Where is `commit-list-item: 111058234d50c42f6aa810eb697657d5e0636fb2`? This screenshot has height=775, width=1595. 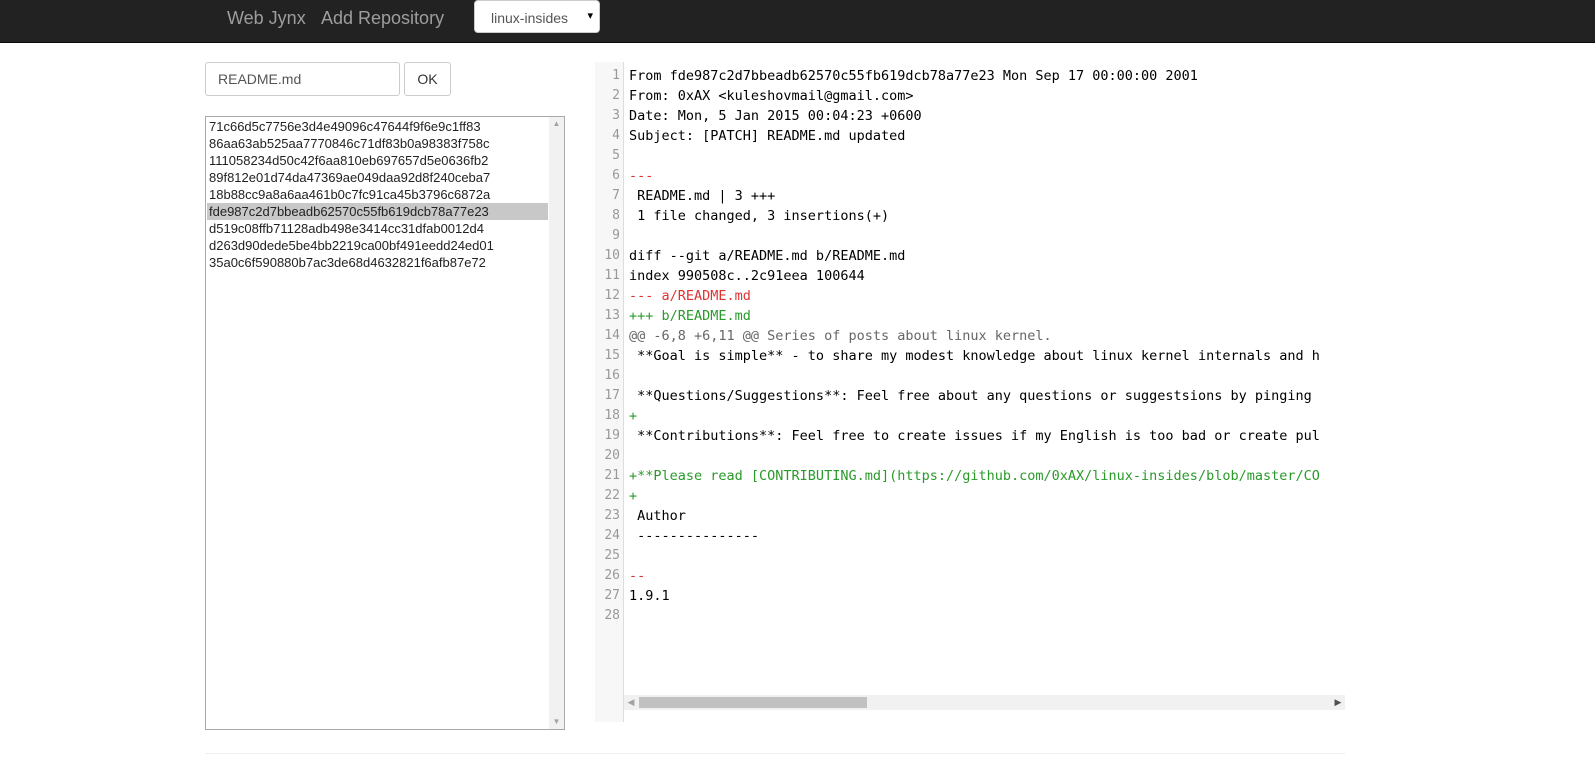 commit-list-item: 111058234d50c42f6aa810eb697657d5e0636fb2 is located at coordinates (377, 160).